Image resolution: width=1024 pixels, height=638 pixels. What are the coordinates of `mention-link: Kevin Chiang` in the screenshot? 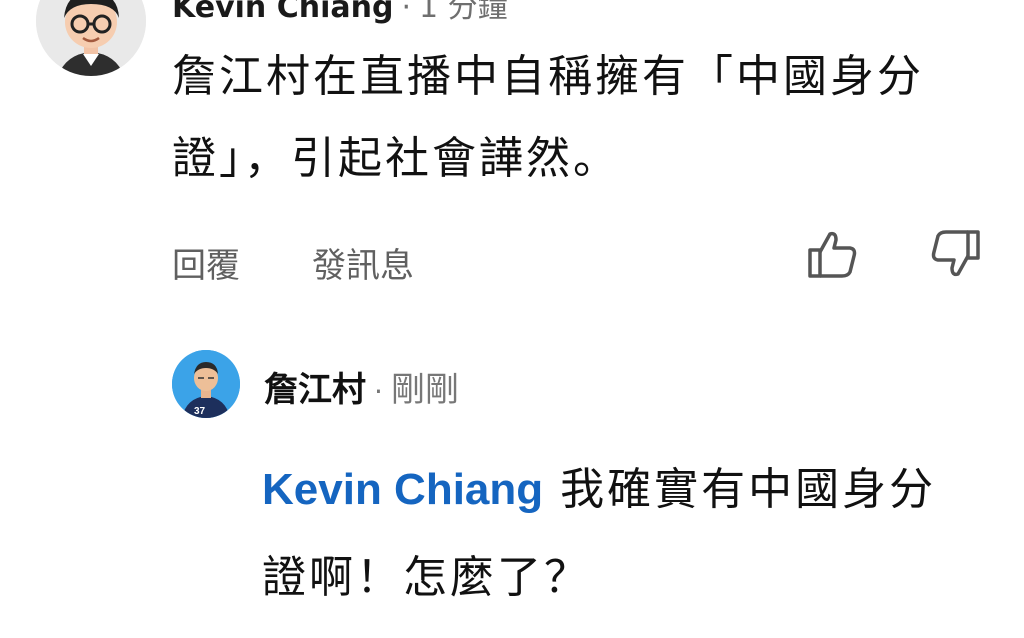 It's located at (402, 489).